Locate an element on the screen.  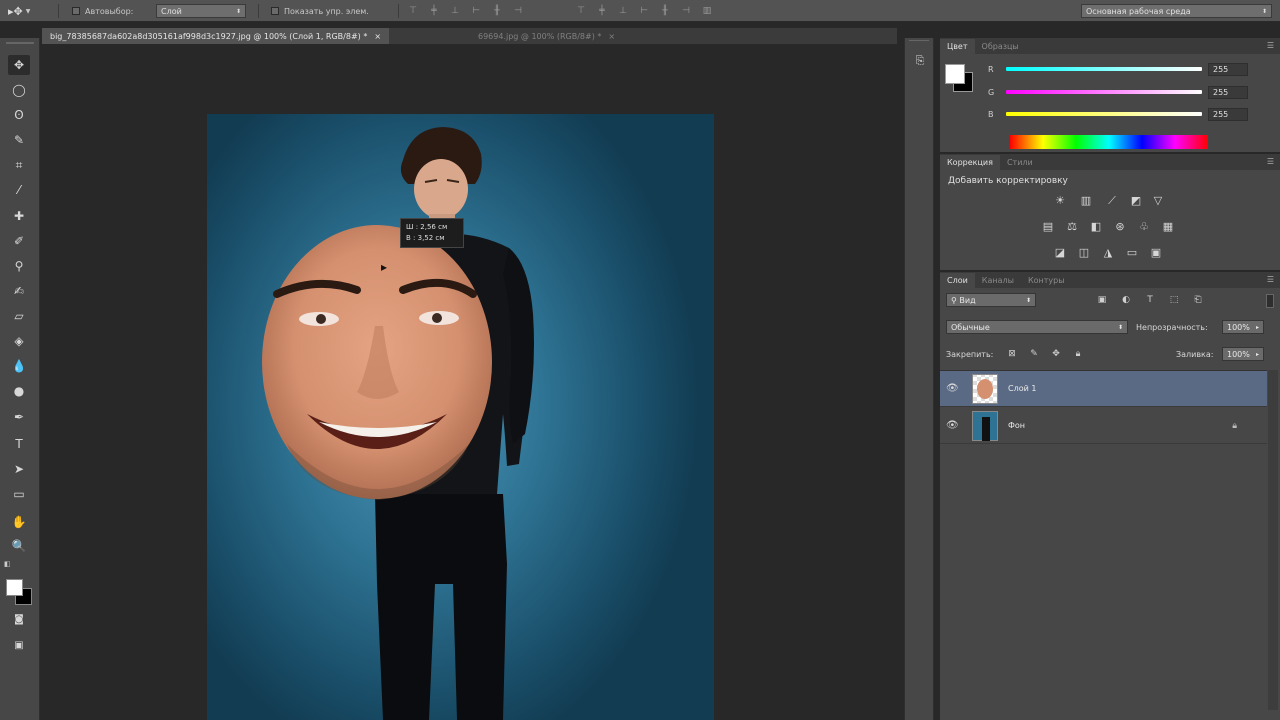
blue-slider: B 255 is located at coordinates (1118, 114).